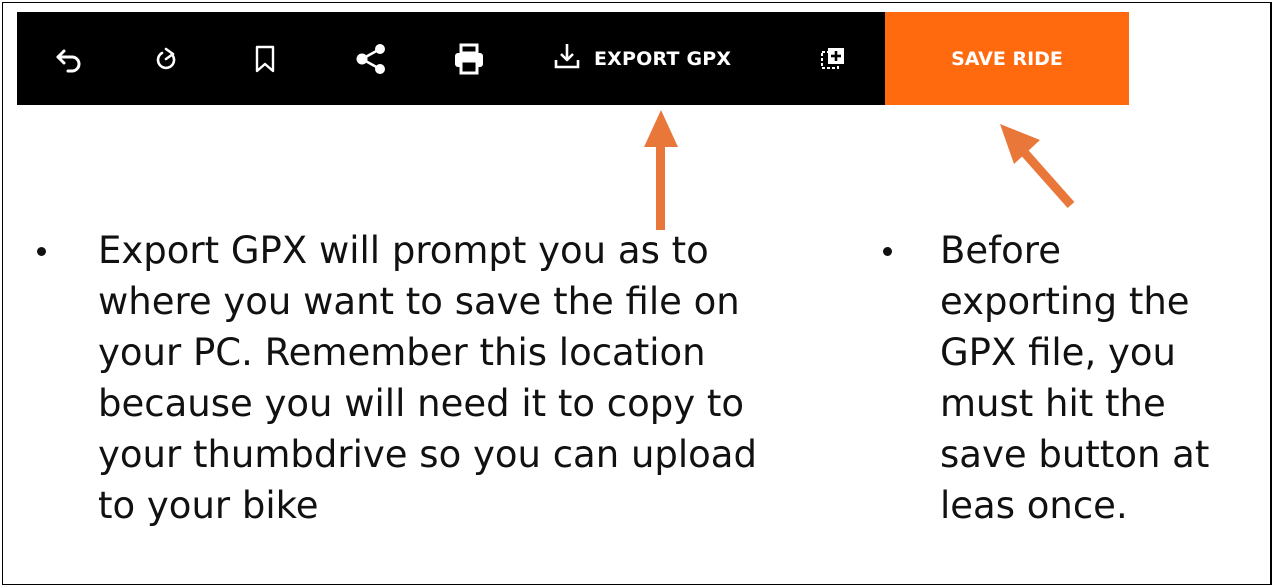 This screenshot has height=587, width=1273. I want to click on note-line: your PC. Remember this location, so click(402, 352).